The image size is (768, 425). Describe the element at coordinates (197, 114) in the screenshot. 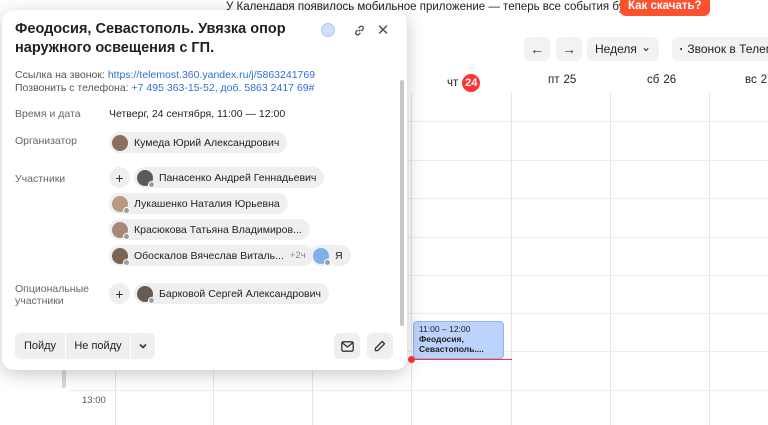

I see `time-date-value: Четверг, 24 сентября, 11:00 — 12:00` at that location.